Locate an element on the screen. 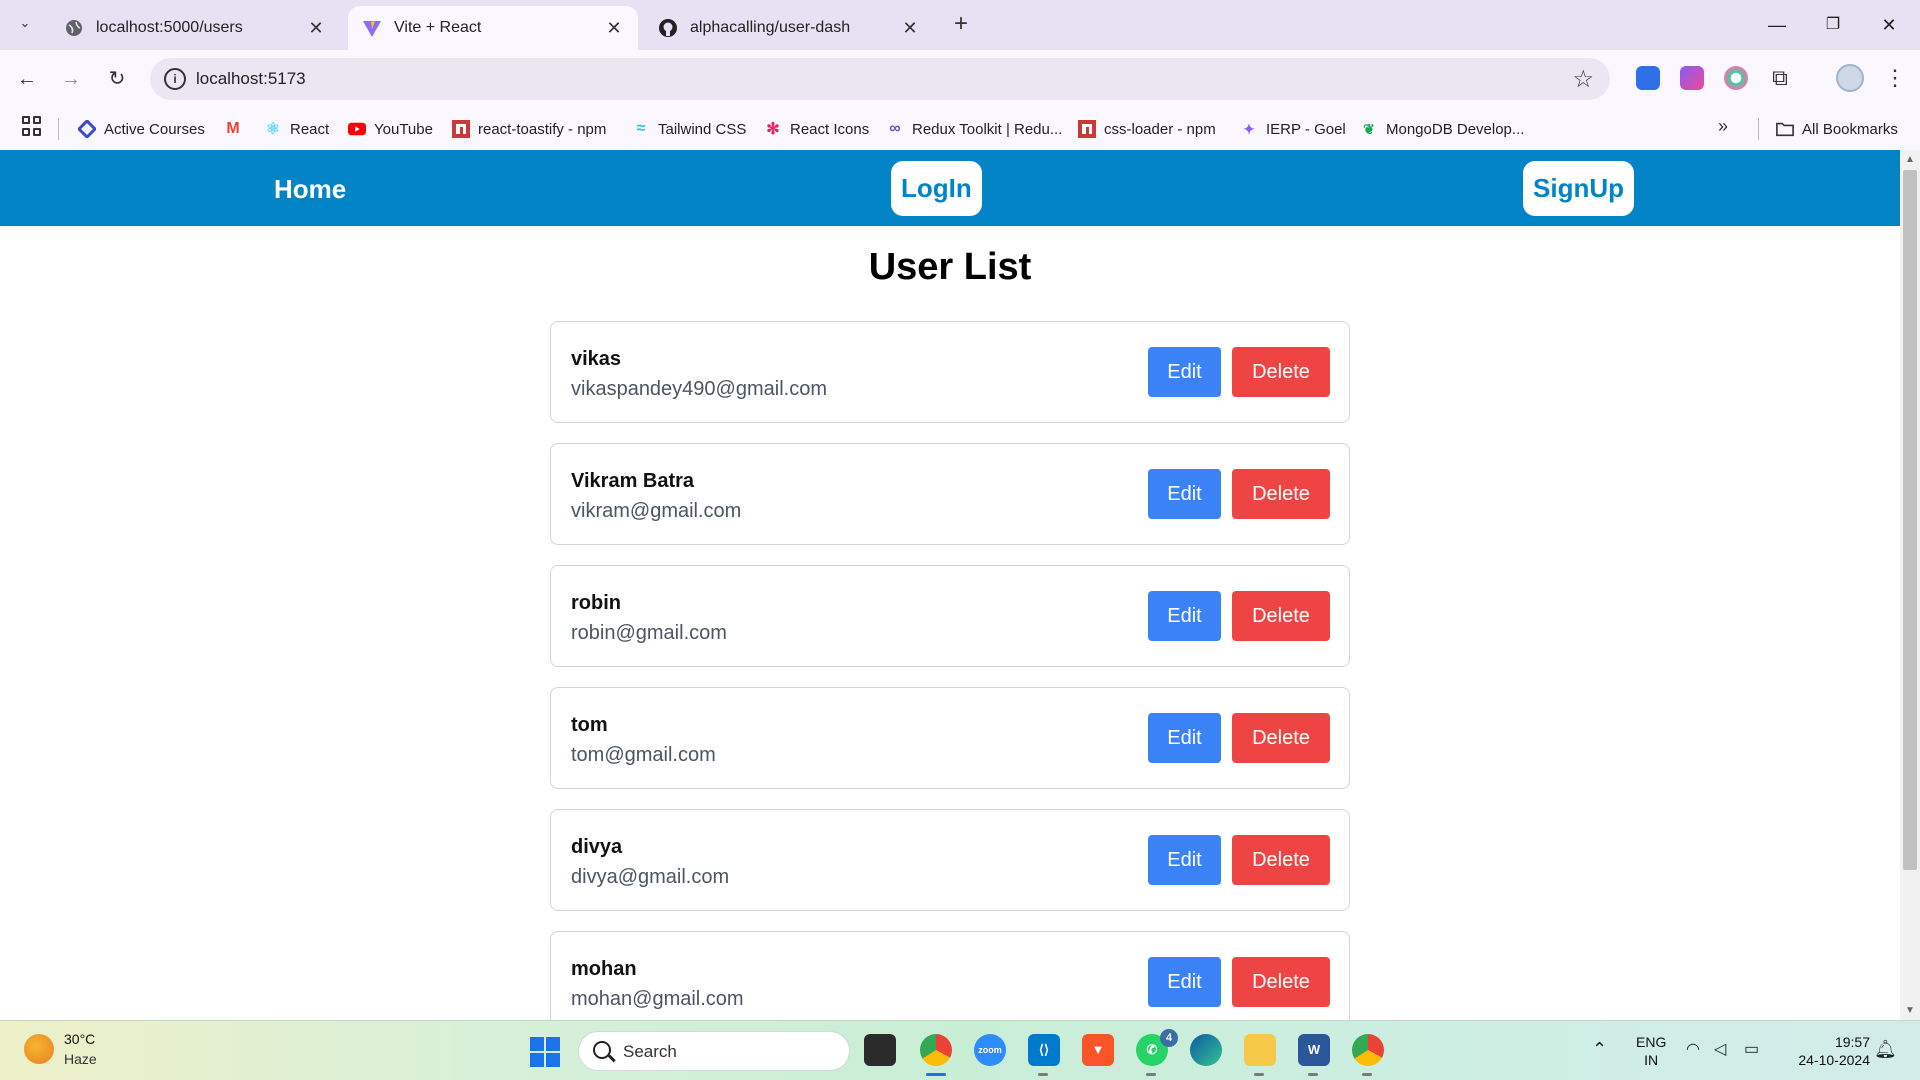 This screenshot has height=1080, width=1920. scroll-up-arrow-icon: ▲ is located at coordinates (1910, 159).